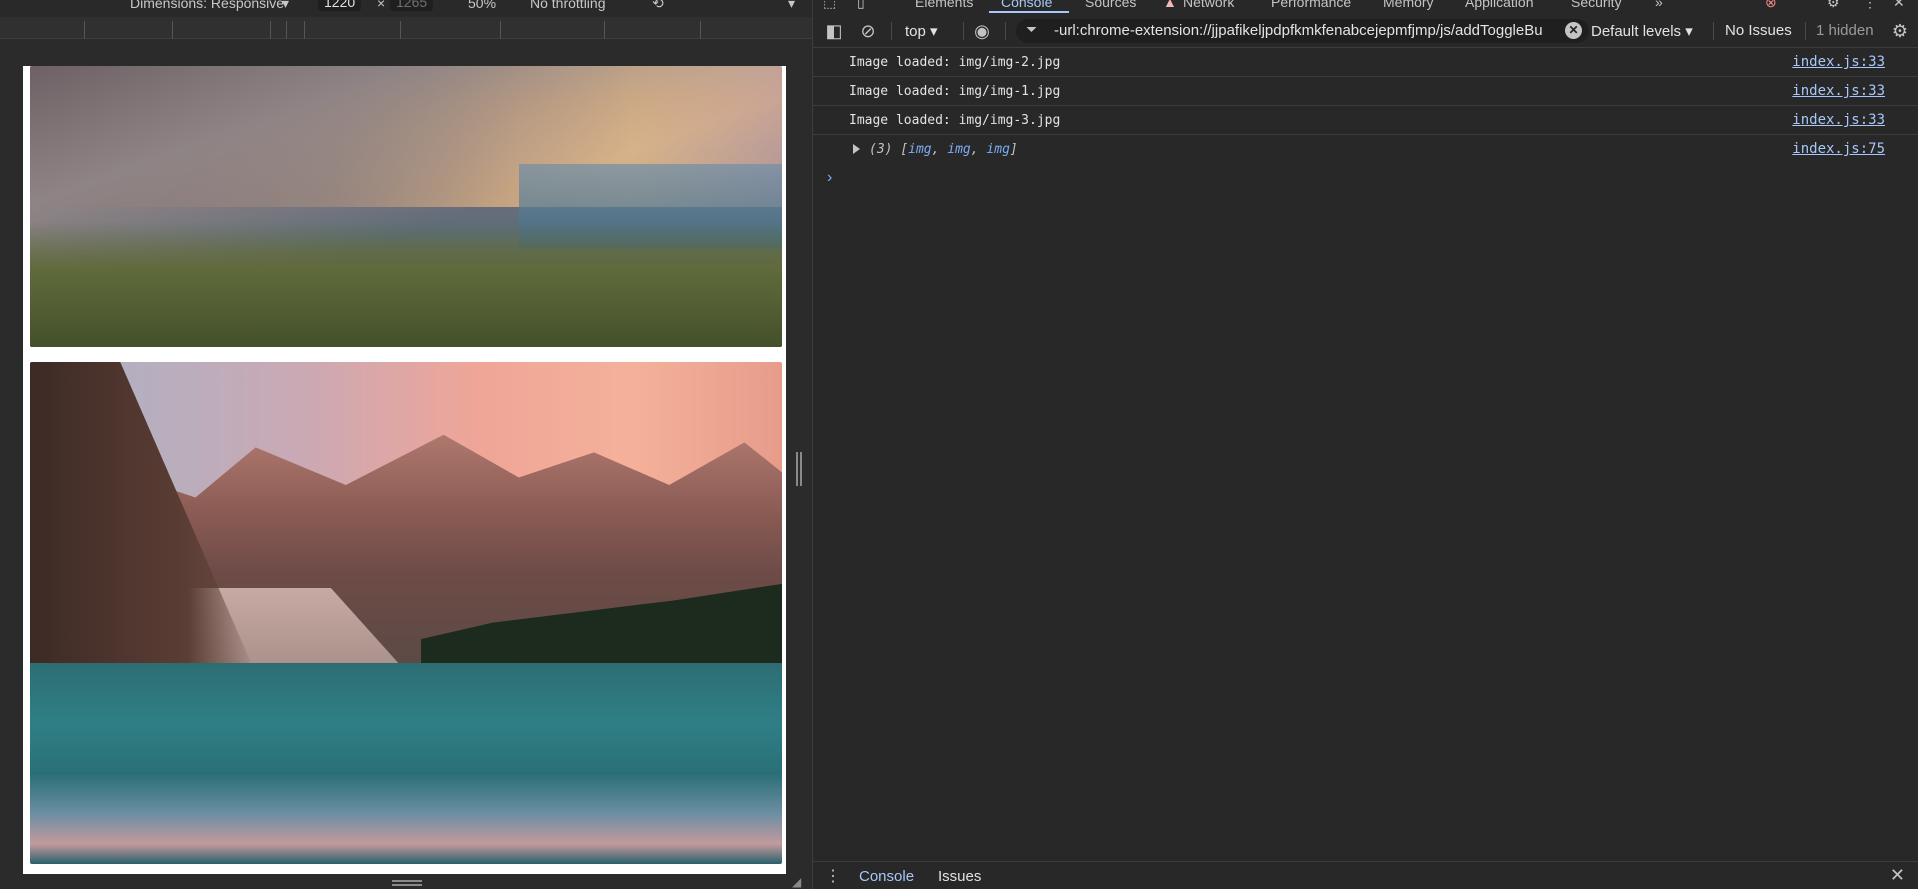  I want to click on viewport-resize-handle-bottom, so click(407, 883).